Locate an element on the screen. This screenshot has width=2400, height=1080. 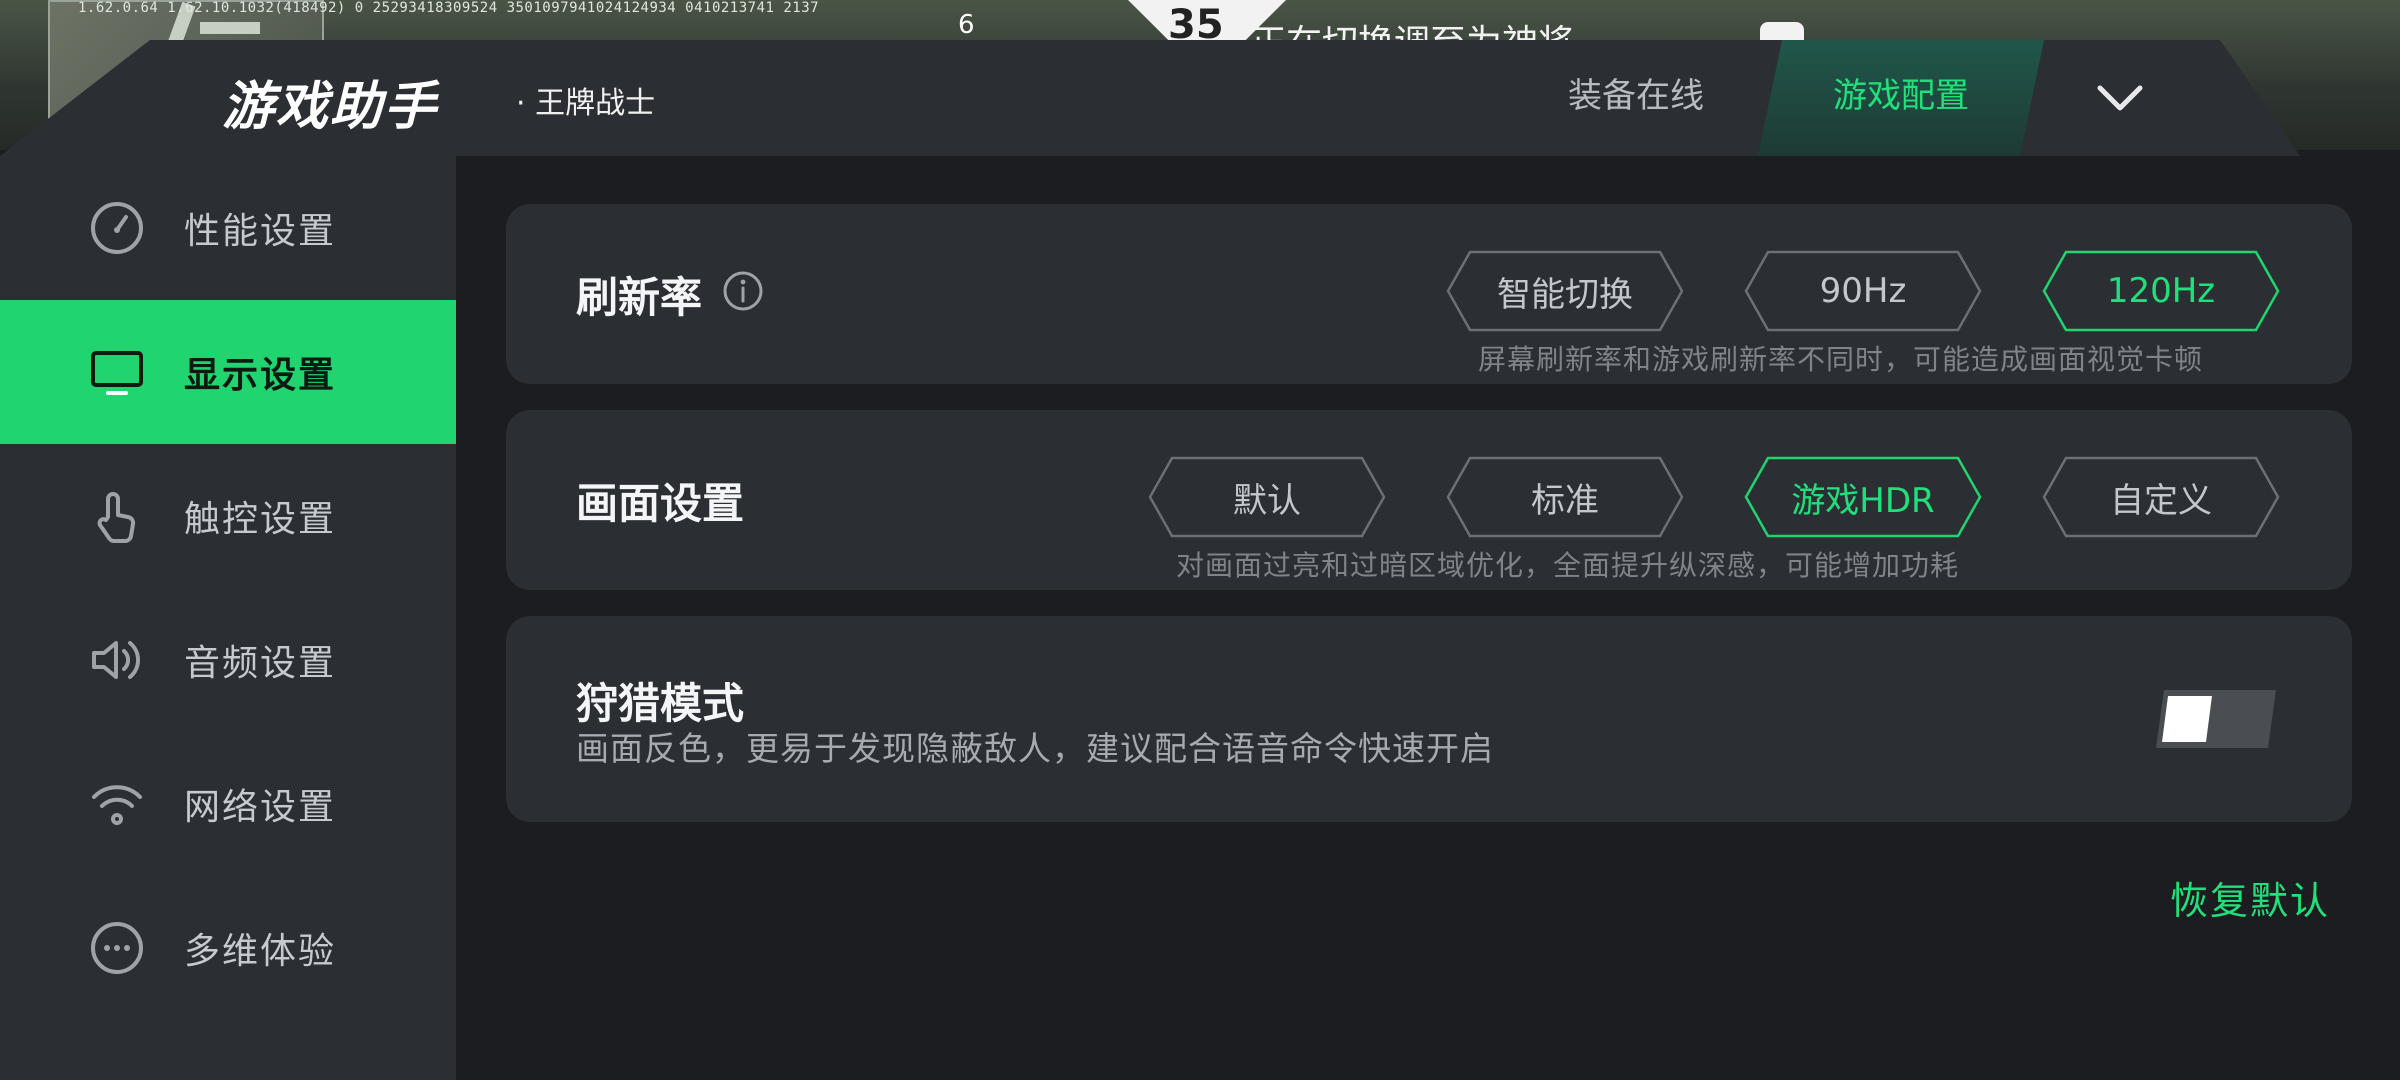
hunt-mode-description: 画面反色，更易于发现隐蔽敌人，建议配合语音命令快速开启 is located at coordinates (1035, 748).